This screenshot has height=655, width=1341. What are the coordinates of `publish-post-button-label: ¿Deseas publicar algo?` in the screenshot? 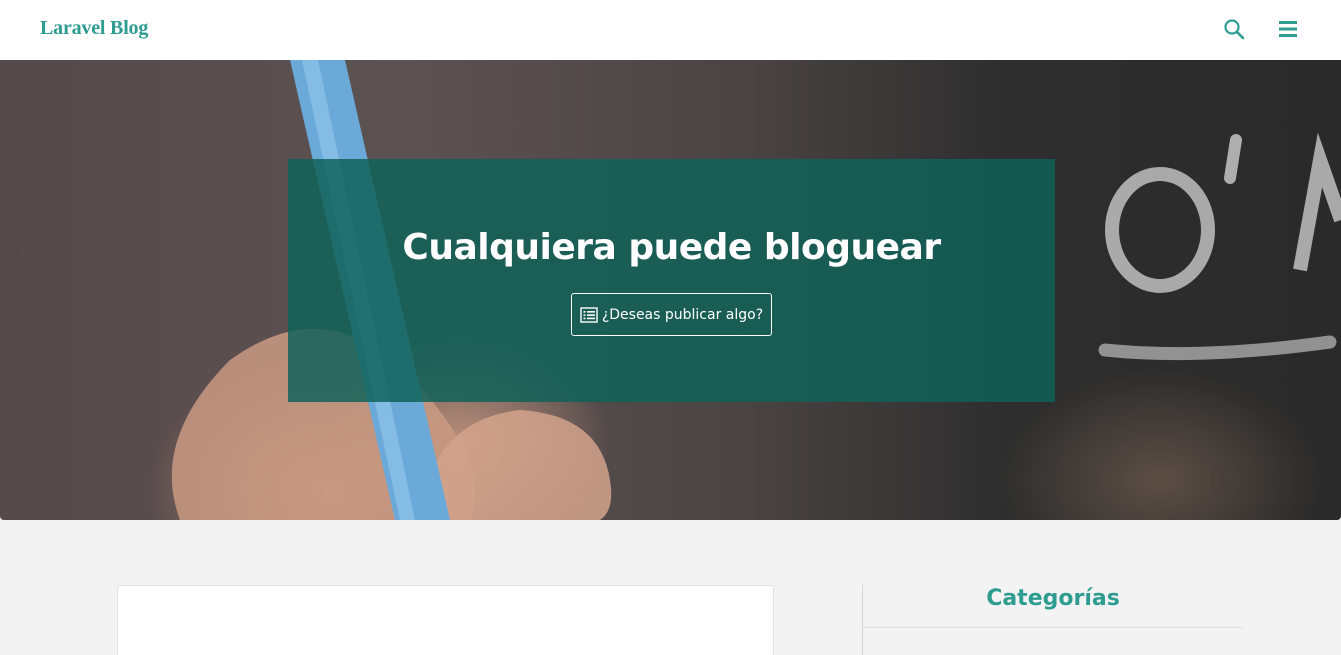 It's located at (682, 314).